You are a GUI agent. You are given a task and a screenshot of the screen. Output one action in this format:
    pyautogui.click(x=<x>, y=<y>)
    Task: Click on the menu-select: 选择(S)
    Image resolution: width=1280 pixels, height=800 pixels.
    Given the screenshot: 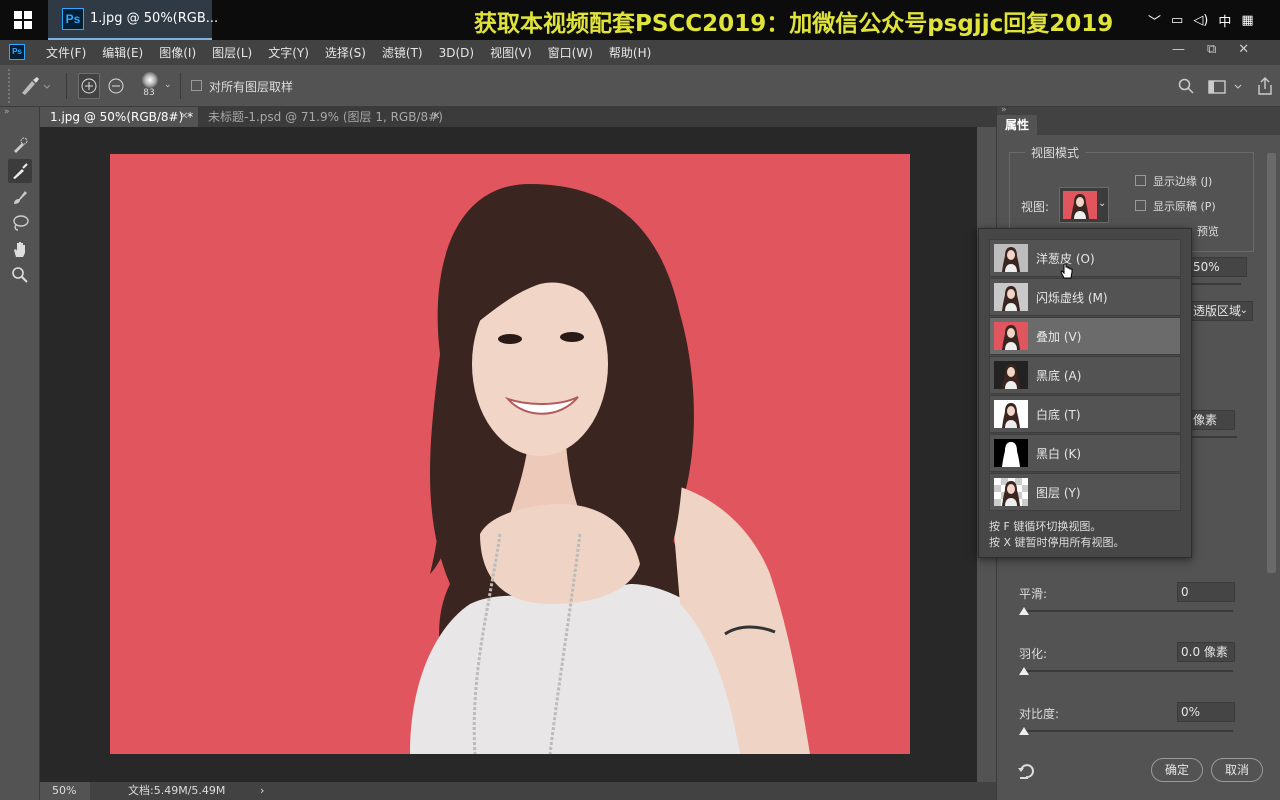 What is the action you would take?
    pyautogui.click(x=345, y=52)
    